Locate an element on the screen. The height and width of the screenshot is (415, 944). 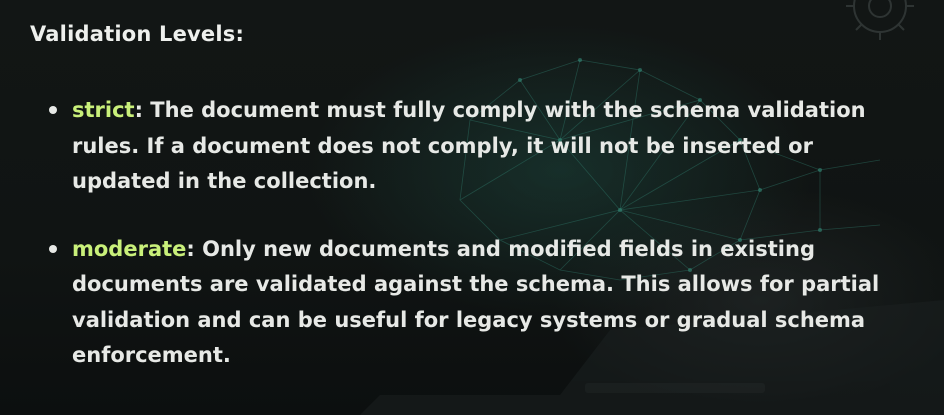
level-term: strict is located at coordinates (103, 110).